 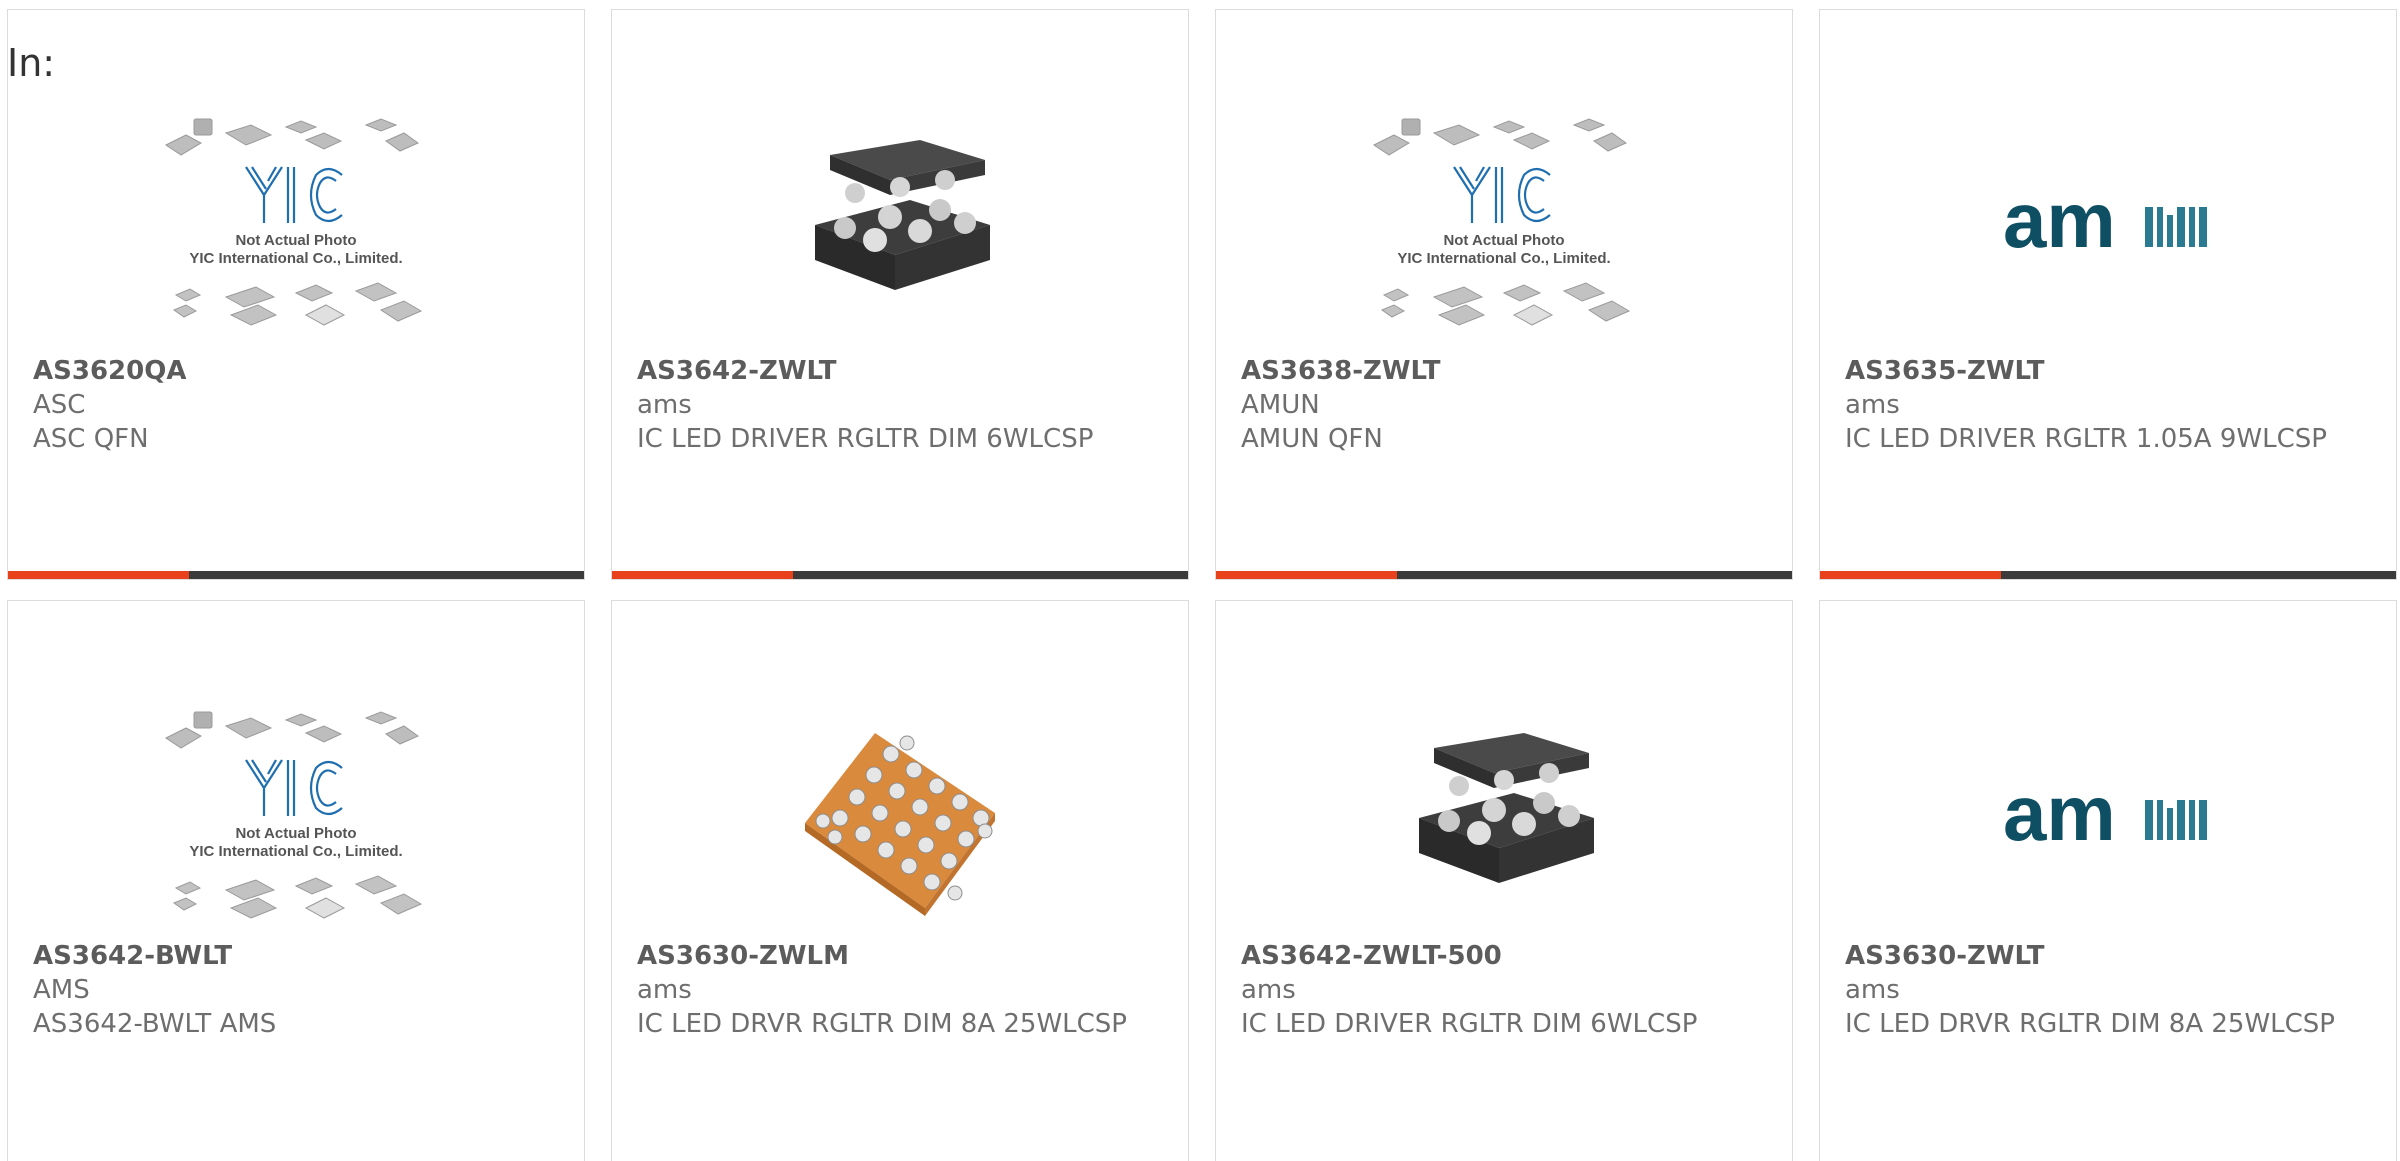 What do you see at coordinates (1280, 405) in the screenshot?
I see `manufacturer: AMUN` at bounding box center [1280, 405].